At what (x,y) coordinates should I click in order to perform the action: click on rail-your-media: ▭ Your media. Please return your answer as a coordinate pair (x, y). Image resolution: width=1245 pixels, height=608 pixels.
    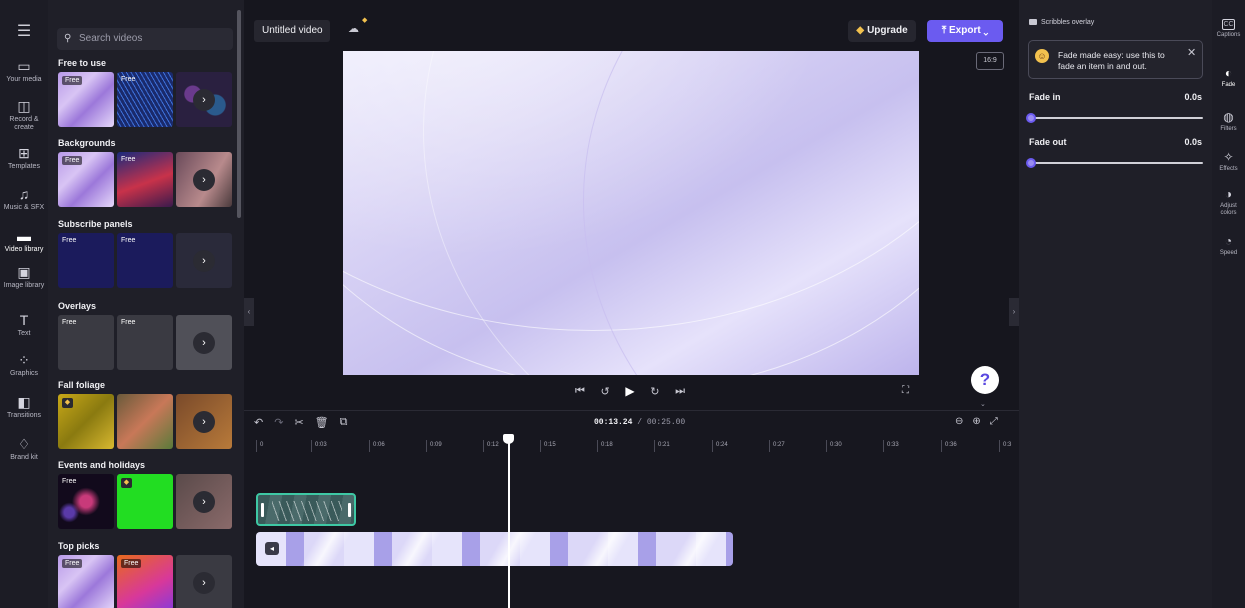
    Looking at the image, I should click on (24, 71).